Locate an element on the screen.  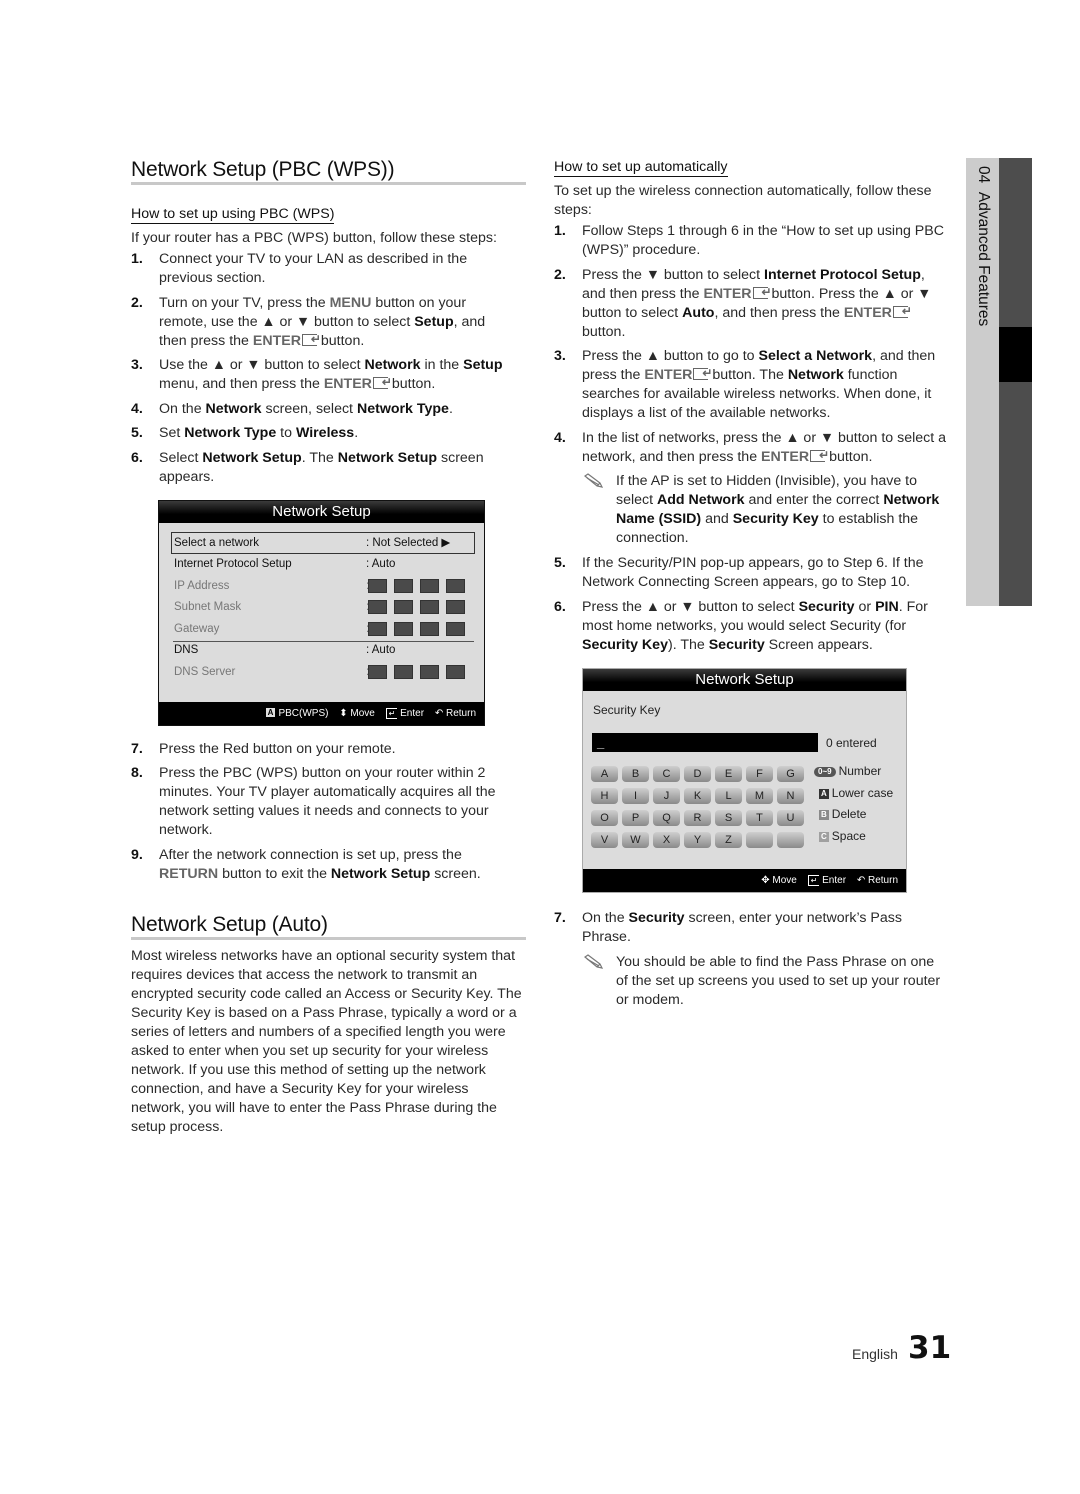
key-f: F is located at coordinates (759, 774).